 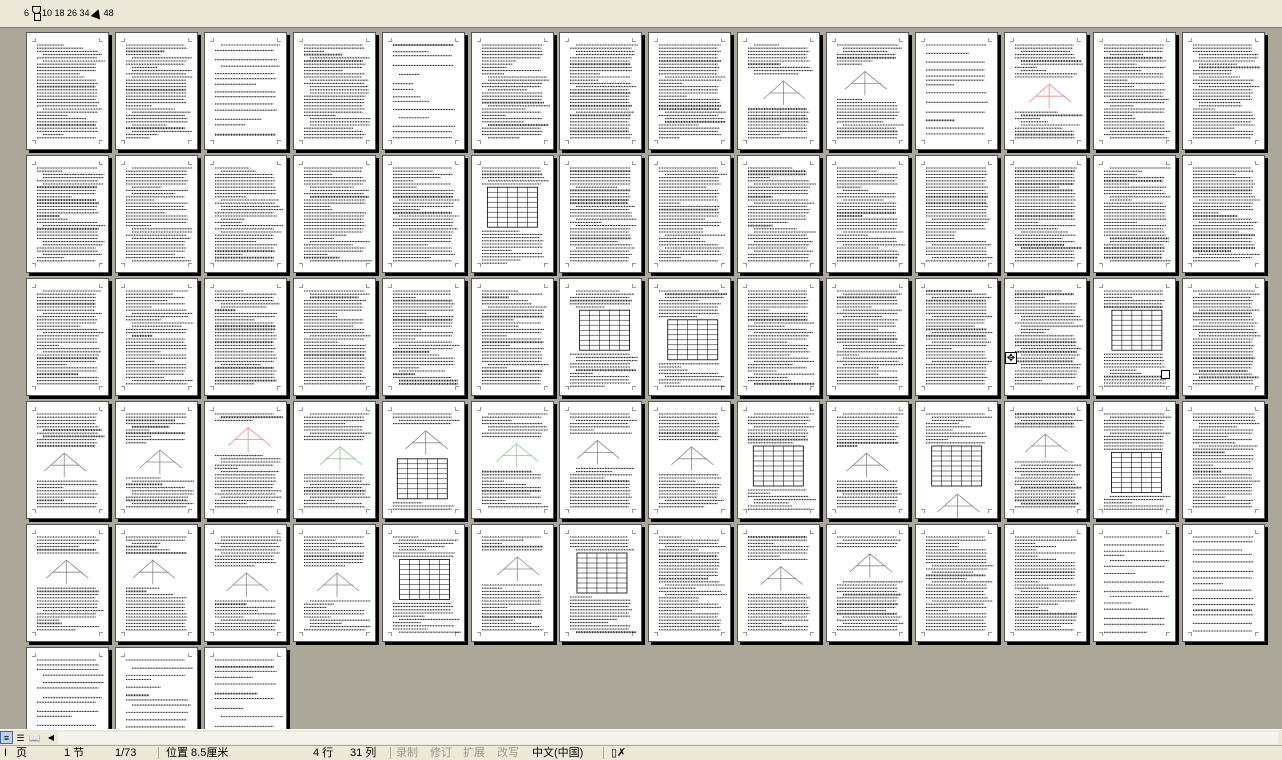 What do you see at coordinates (6, 737) in the screenshot?
I see `normal-view-button: ≡` at bounding box center [6, 737].